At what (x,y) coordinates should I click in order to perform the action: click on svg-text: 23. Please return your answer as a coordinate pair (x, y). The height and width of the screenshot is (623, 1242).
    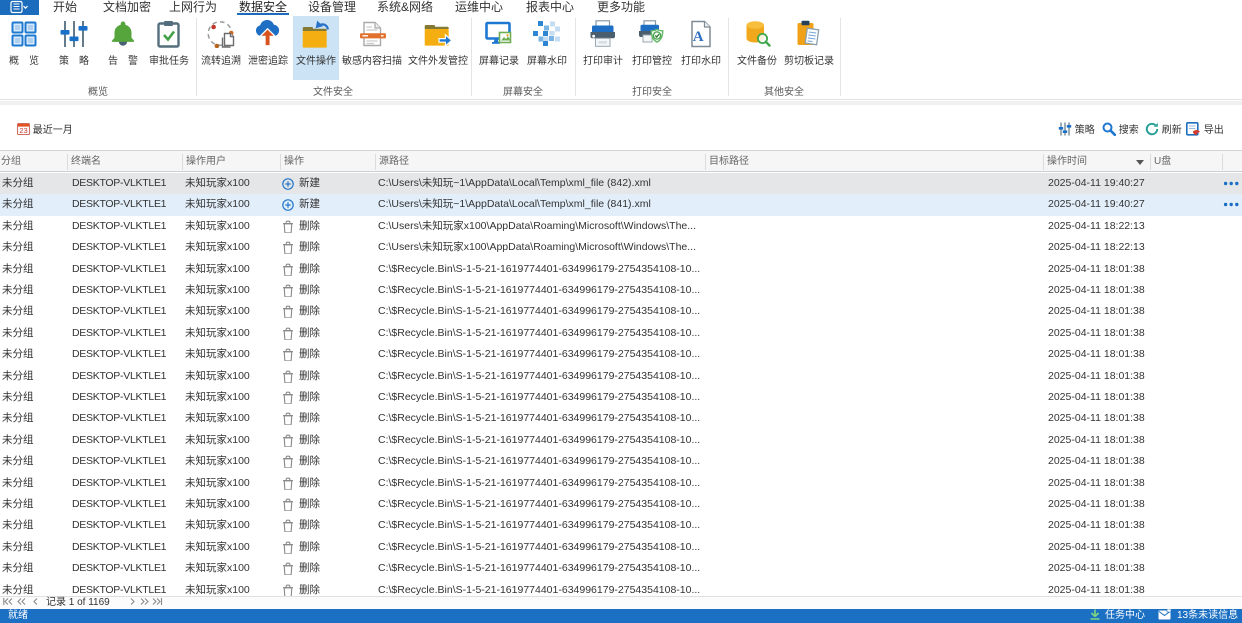
    Looking at the image, I should click on (23, 130).